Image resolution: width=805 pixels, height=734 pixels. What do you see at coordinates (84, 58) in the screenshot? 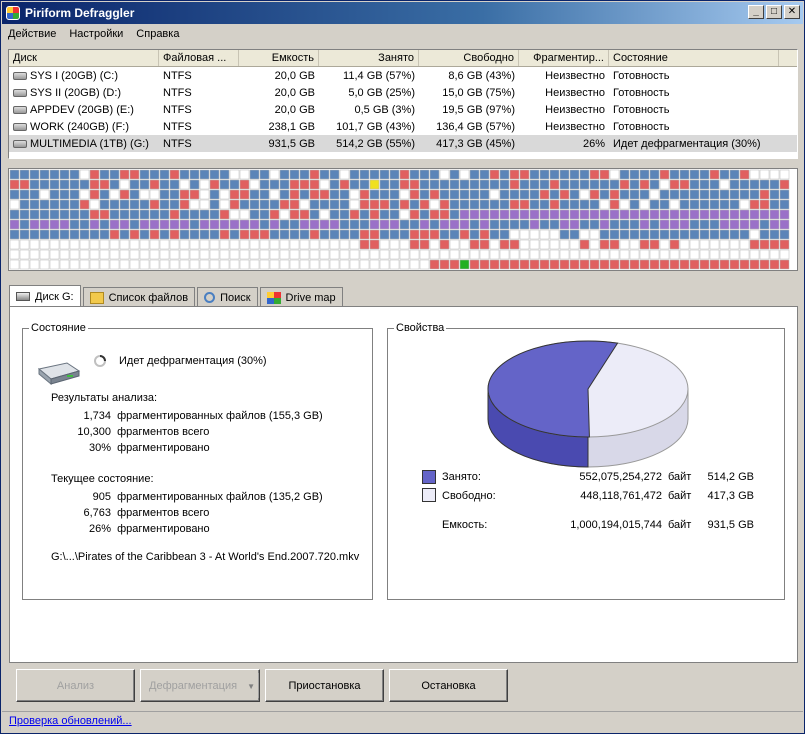
I see `col-drive: Диск` at bounding box center [84, 58].